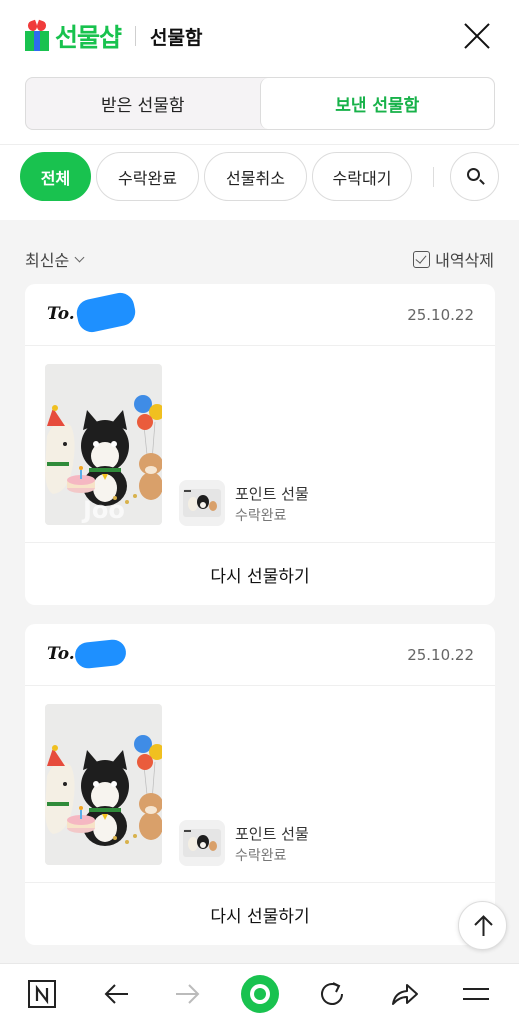 This screenshot has width=519, height=1024. I want to click on refresh-icon, so click(332, 994).